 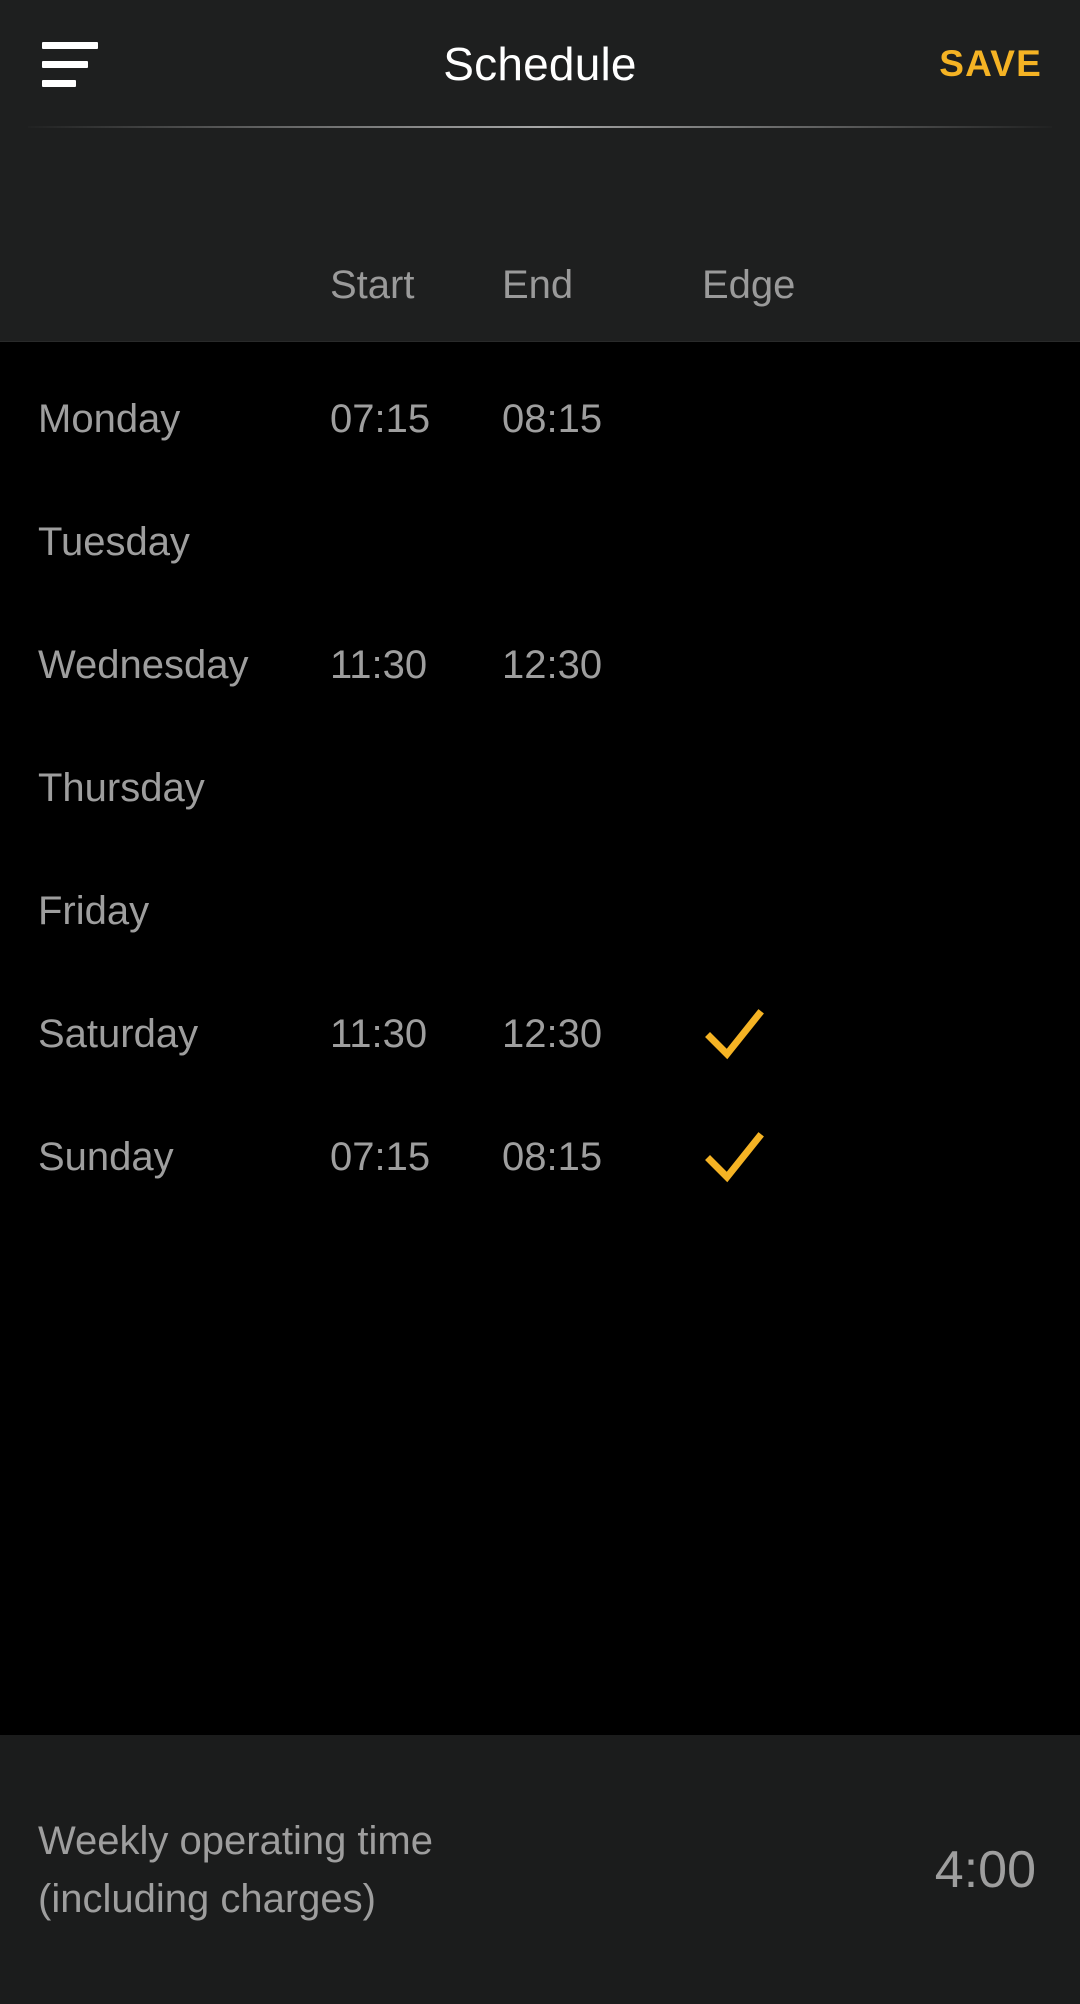 I want to click on row-day-cell: Monday, so click(x=165, y=419).